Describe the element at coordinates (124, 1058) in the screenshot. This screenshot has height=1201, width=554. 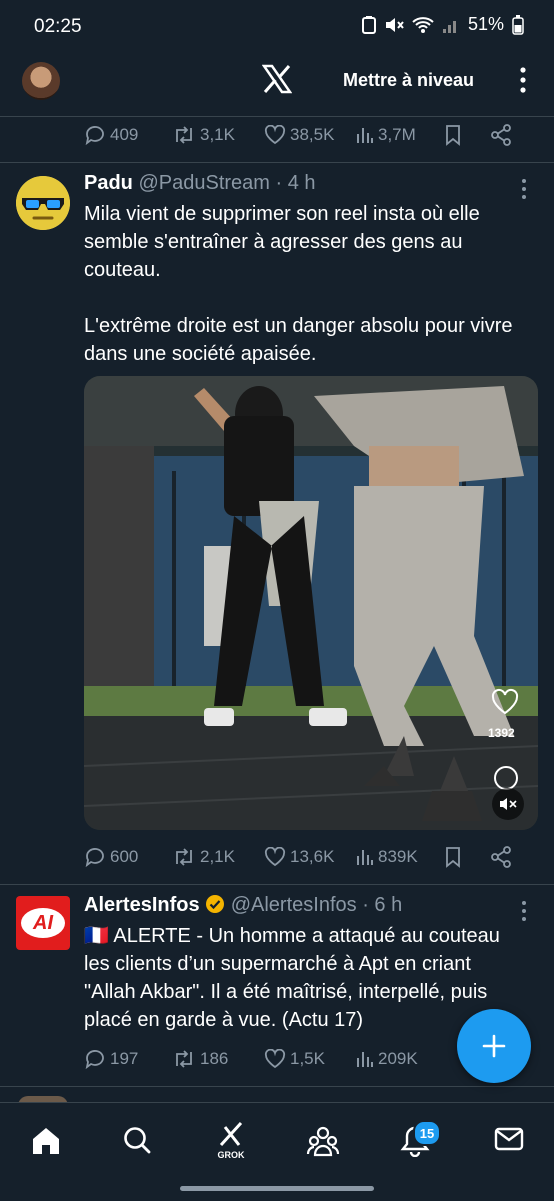
I see `reply-count: 197` at that location.